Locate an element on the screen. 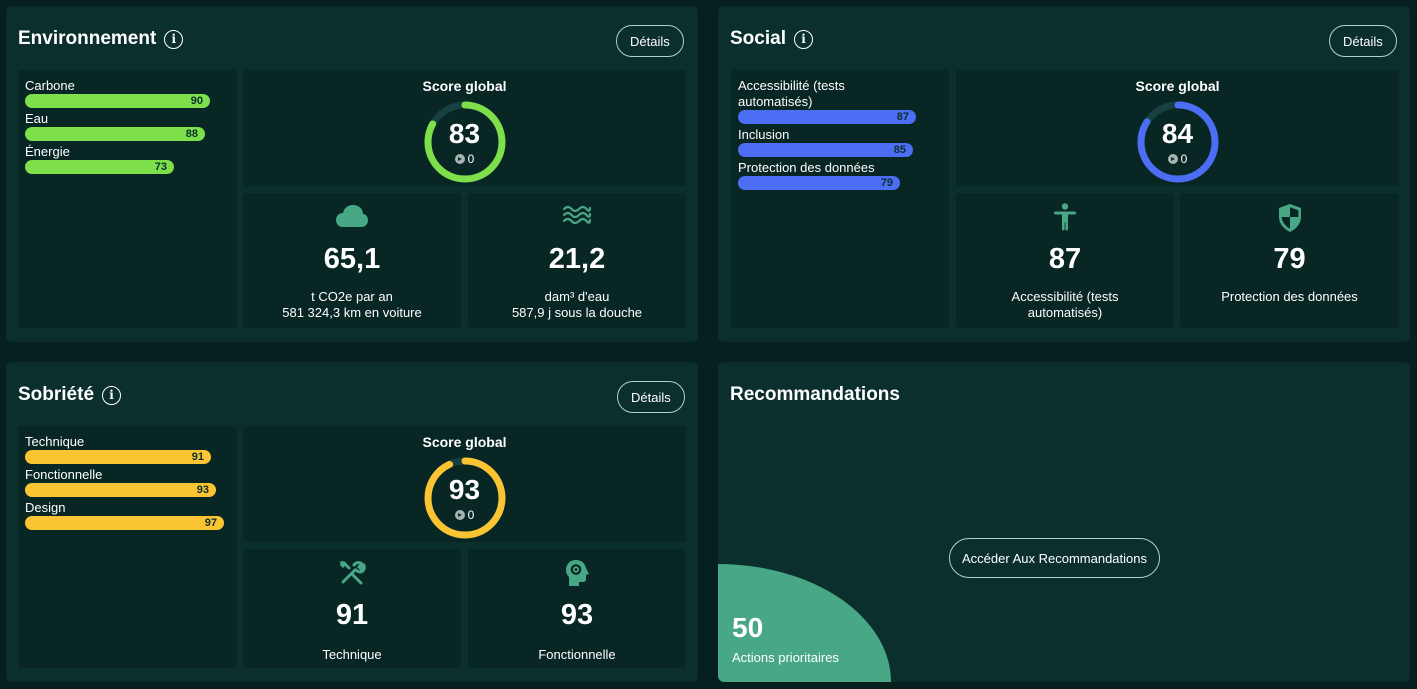 This screenshot has height=689, width=1417. sobriety-score-card: Score global 93 0 is located at coordinates (464, 484).